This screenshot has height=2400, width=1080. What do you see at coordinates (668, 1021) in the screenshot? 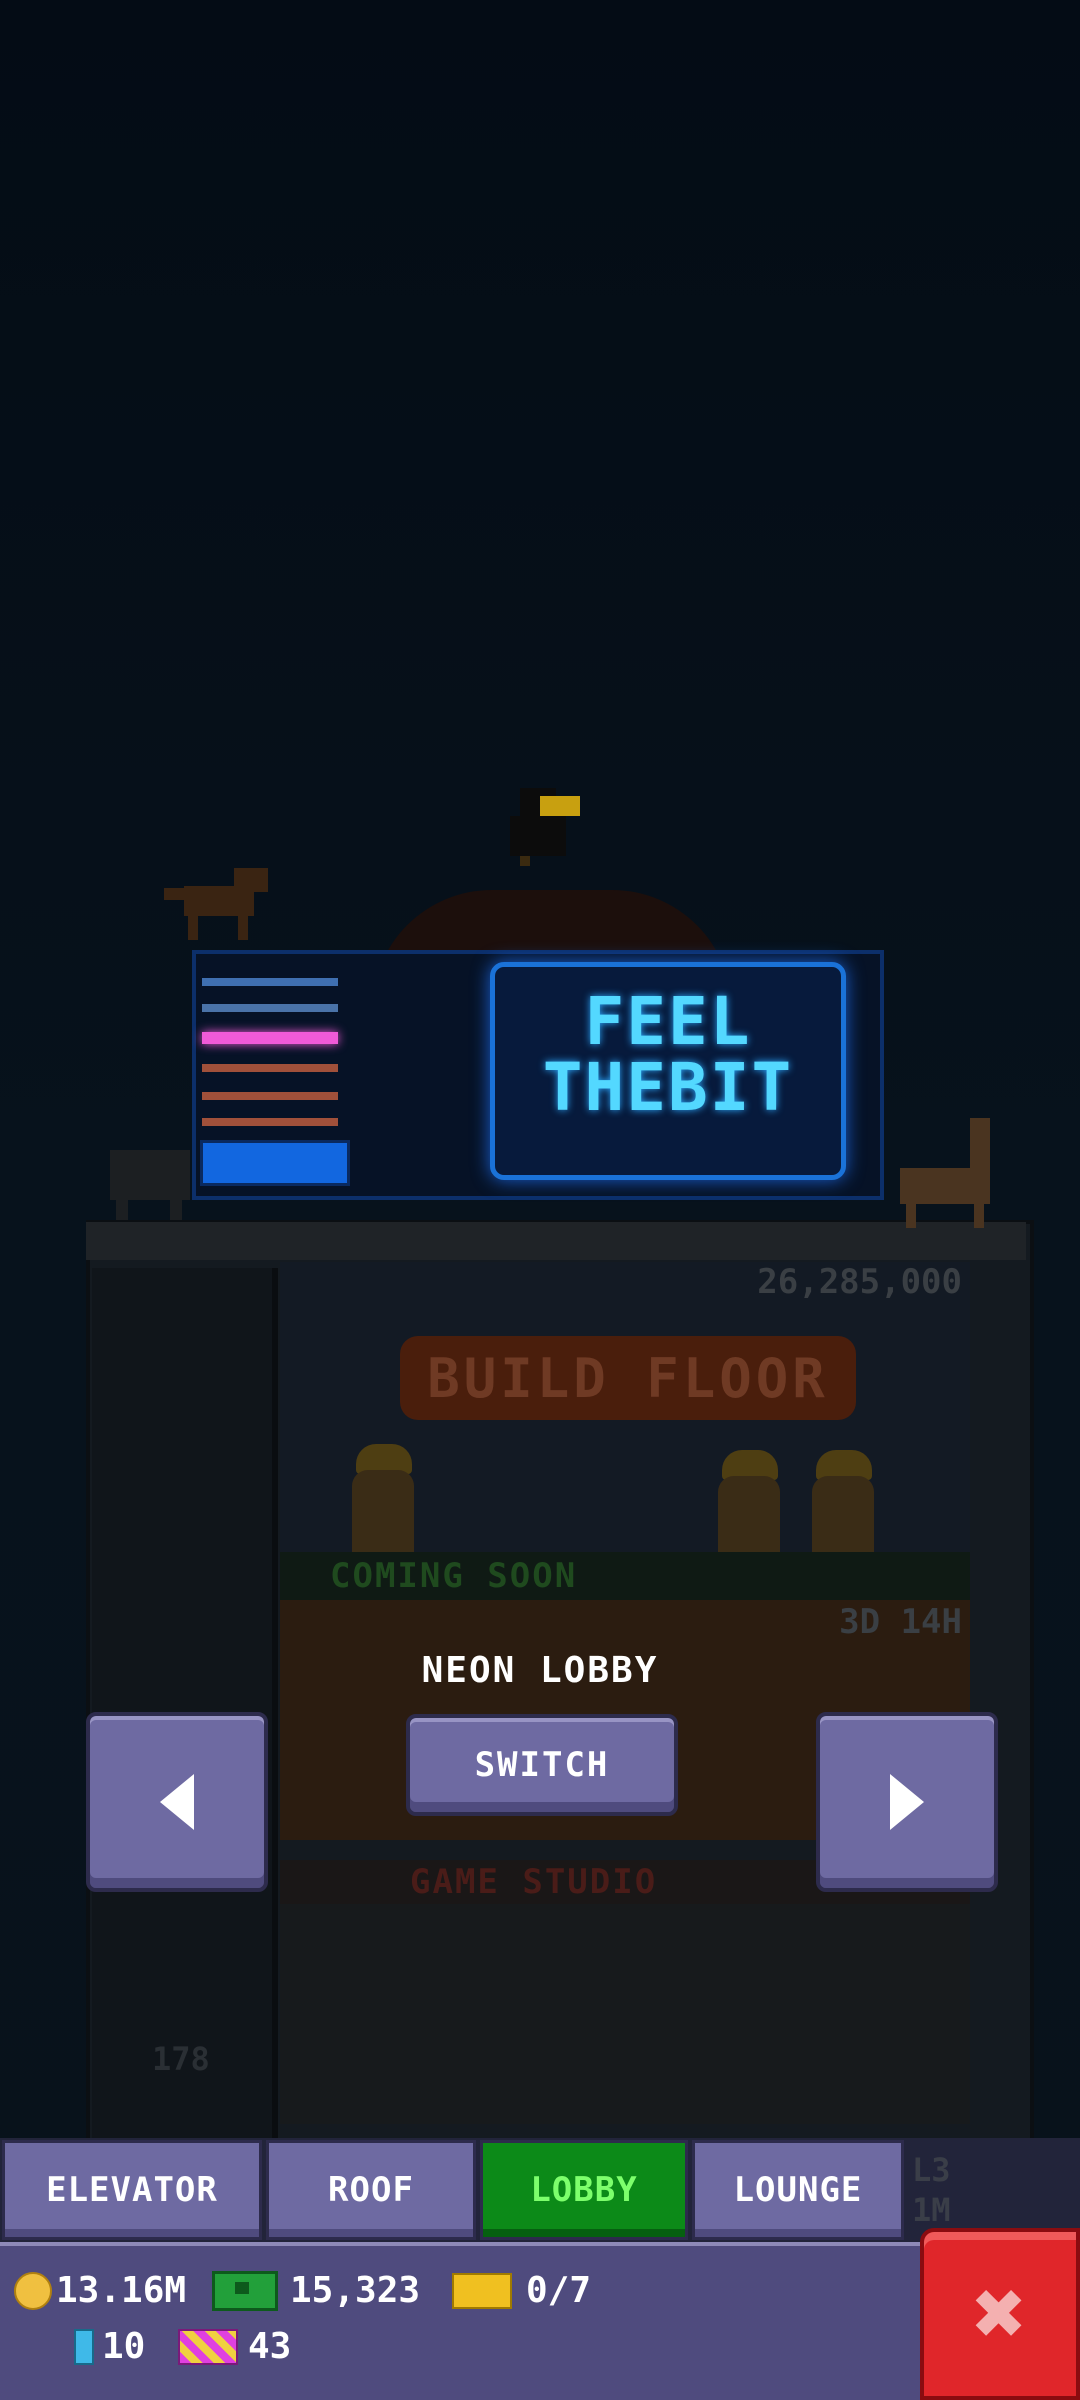
I see `sign-line-1: FEEL` at bounding box center [668, 1021].